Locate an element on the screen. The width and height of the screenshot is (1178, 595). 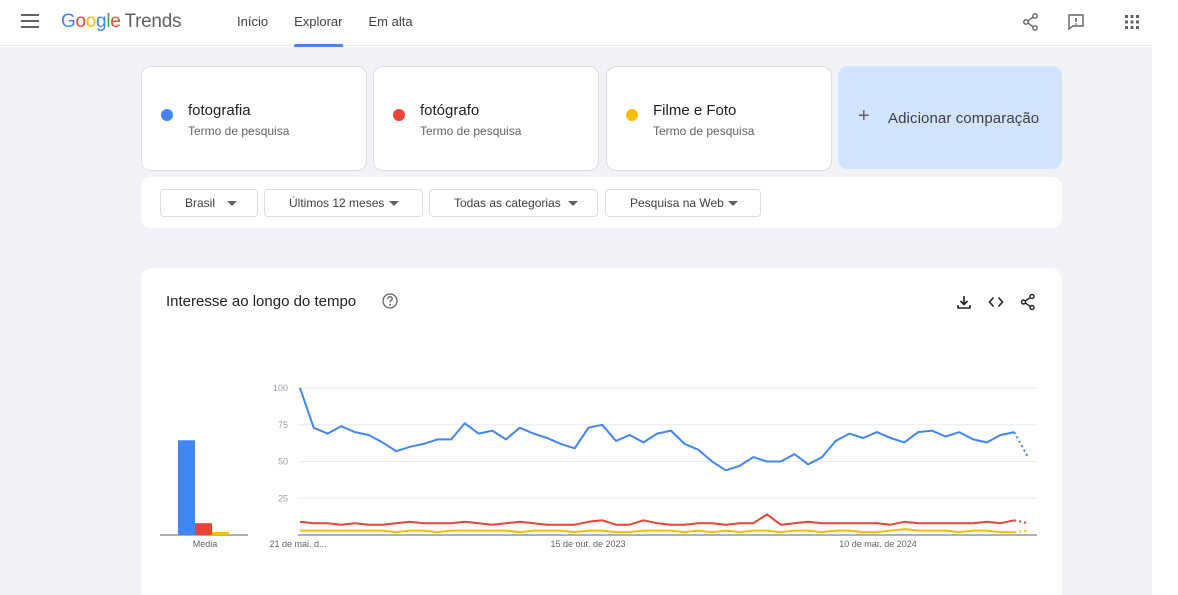
y-tick-label: 75 is located at coordinates (283, 425).